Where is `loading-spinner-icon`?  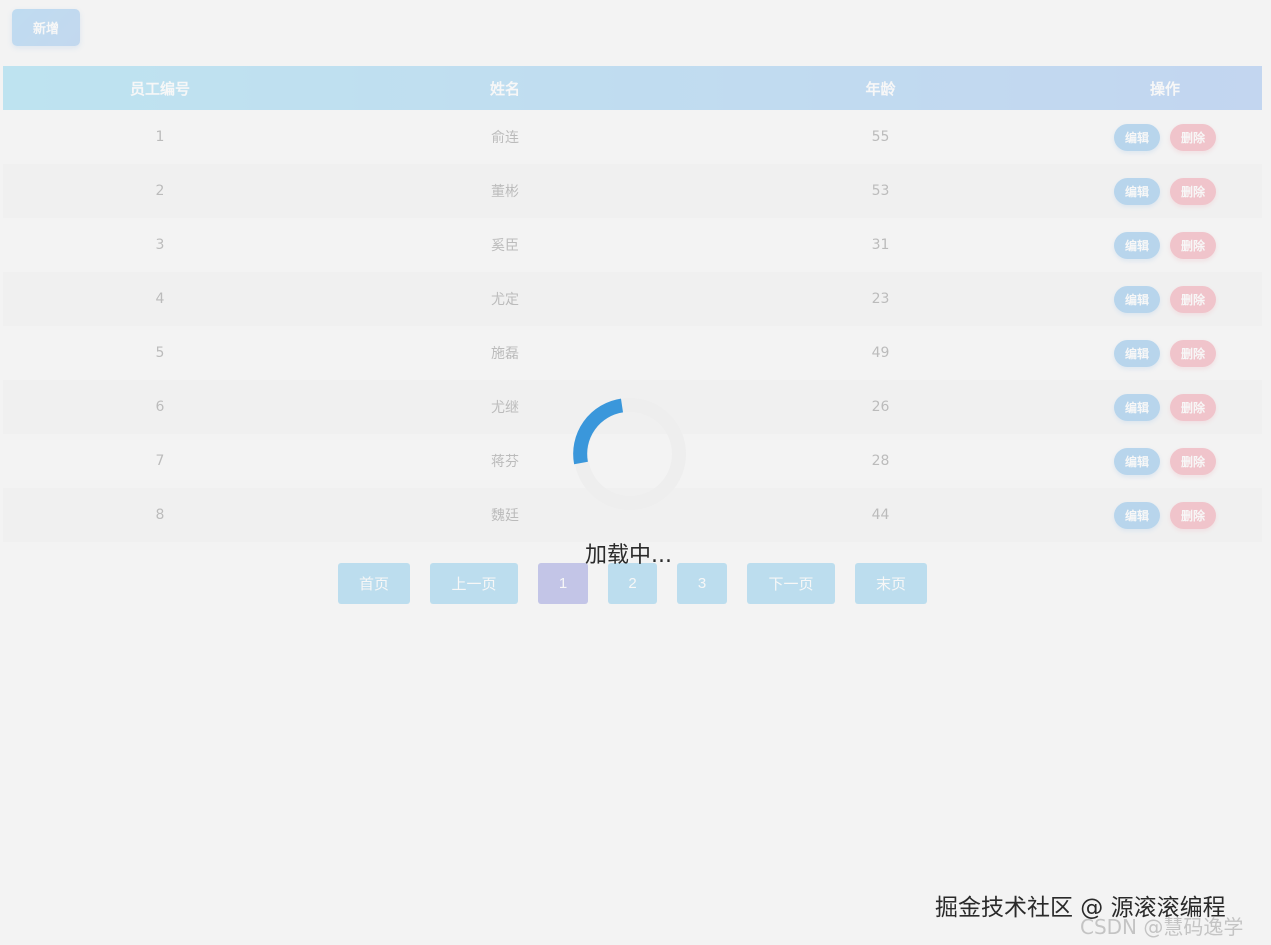
loading-spinner-icon is located at coordinates (629, 454).